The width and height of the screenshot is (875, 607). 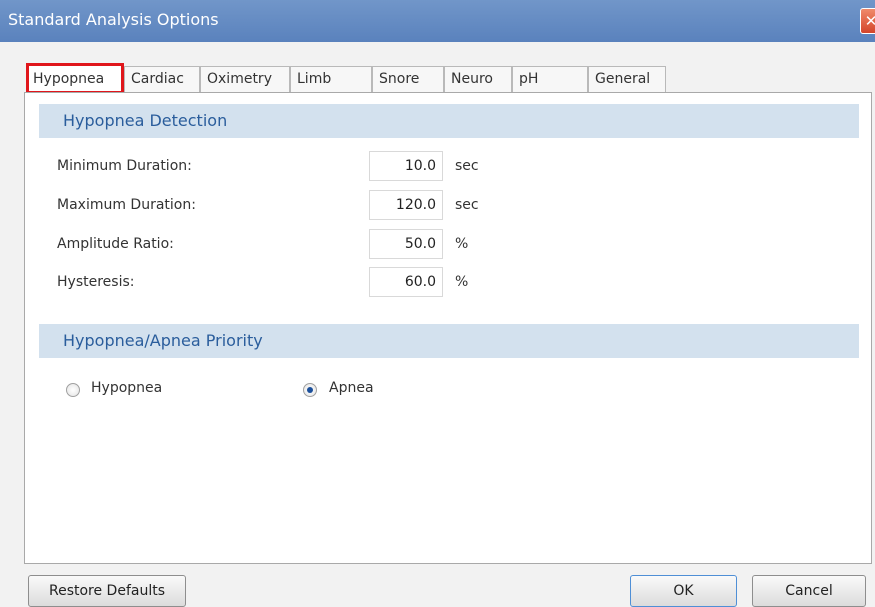 I want to click on tab-general: General, so click(x=627, y=79).